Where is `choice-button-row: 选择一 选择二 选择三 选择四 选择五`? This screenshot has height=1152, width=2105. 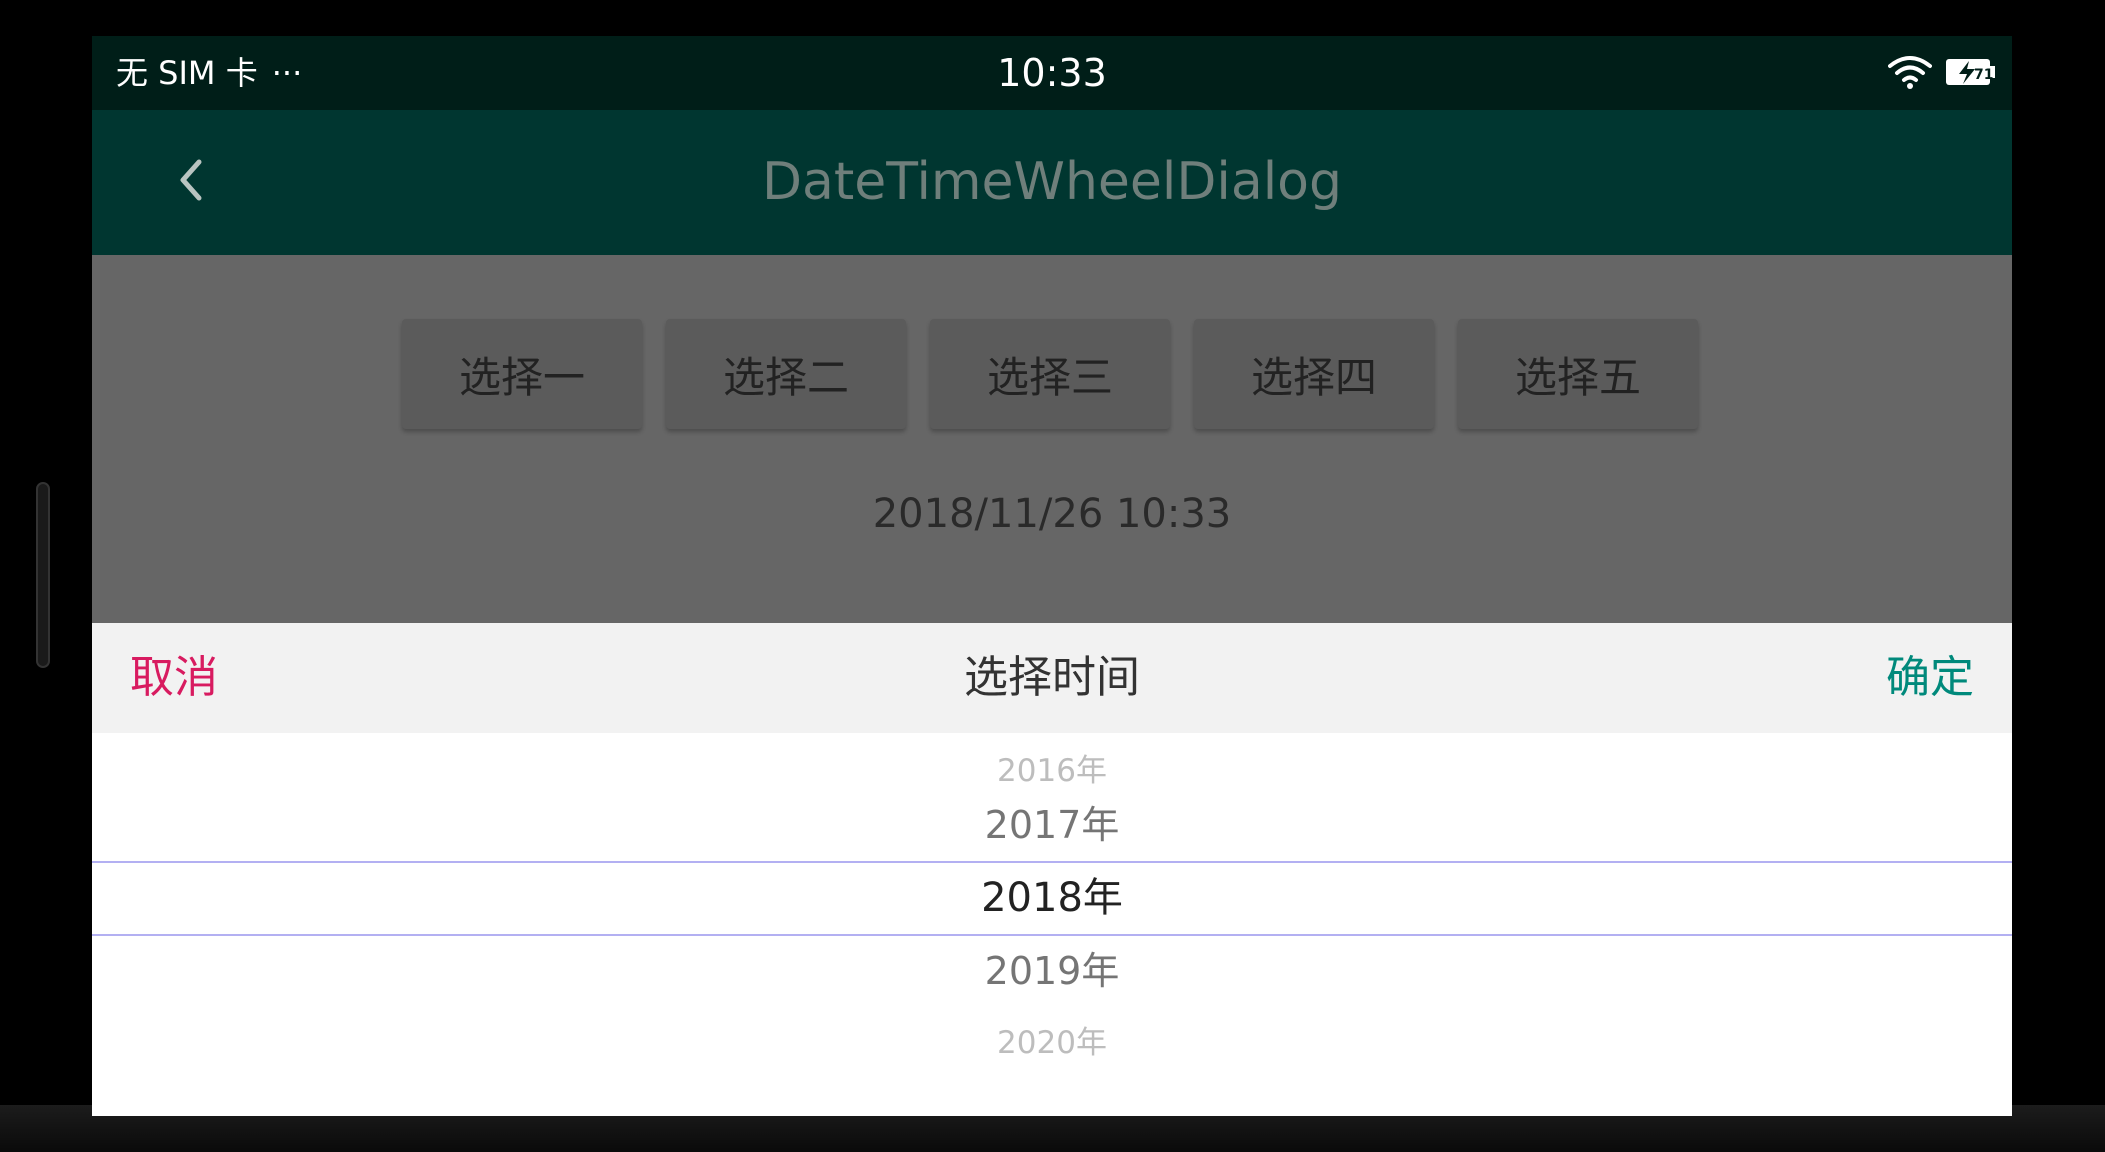
choice-button-row: 选择一 选择二 选择三 选择四 选择五 is located at coordinates (1050, 374).